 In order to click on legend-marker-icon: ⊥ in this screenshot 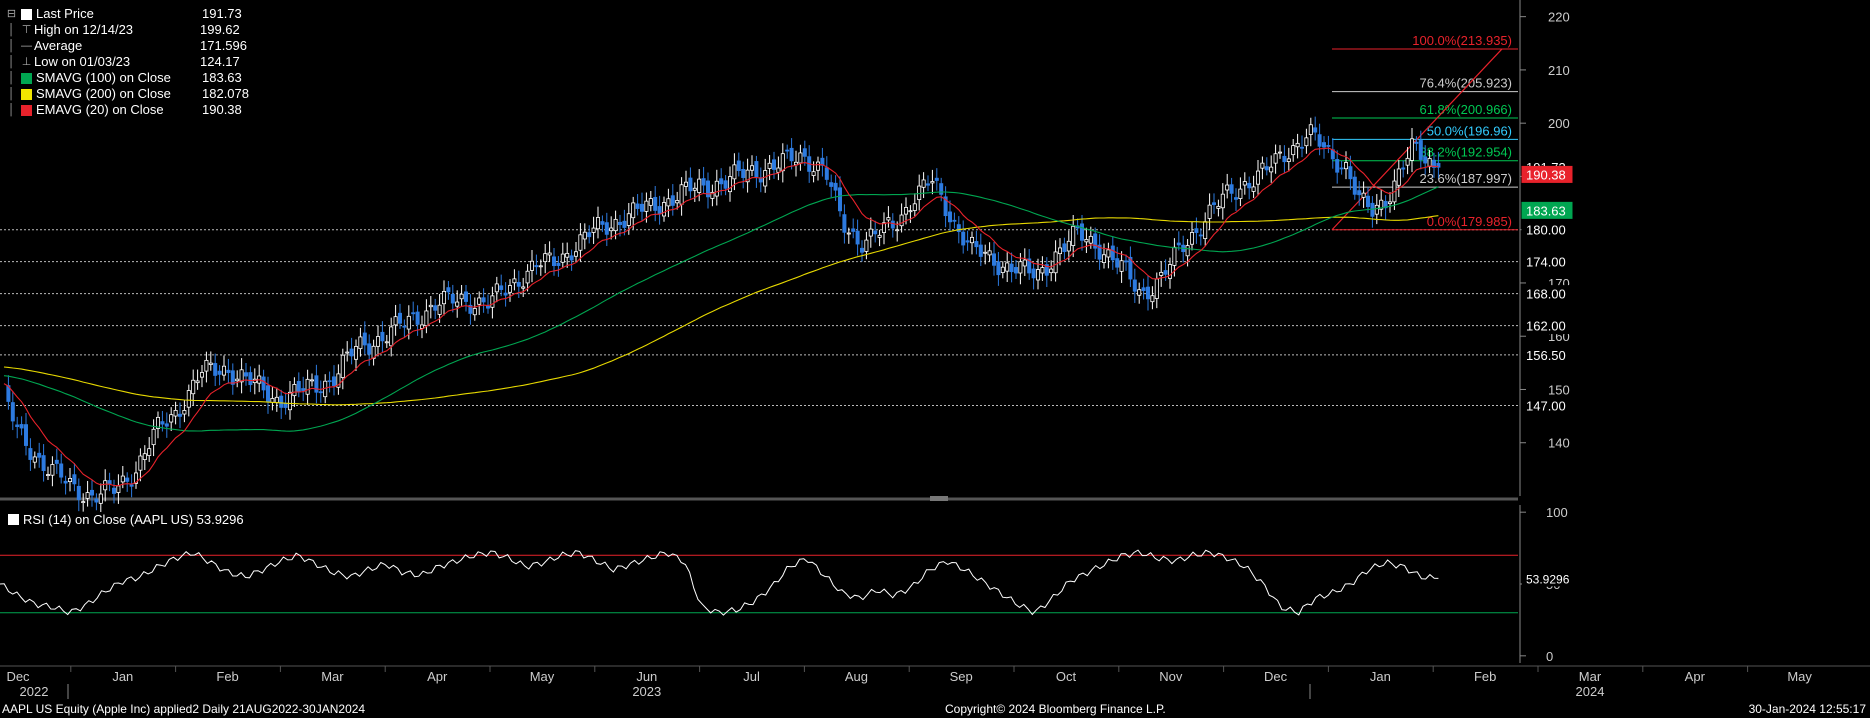, I will do `click(26, 62)`.